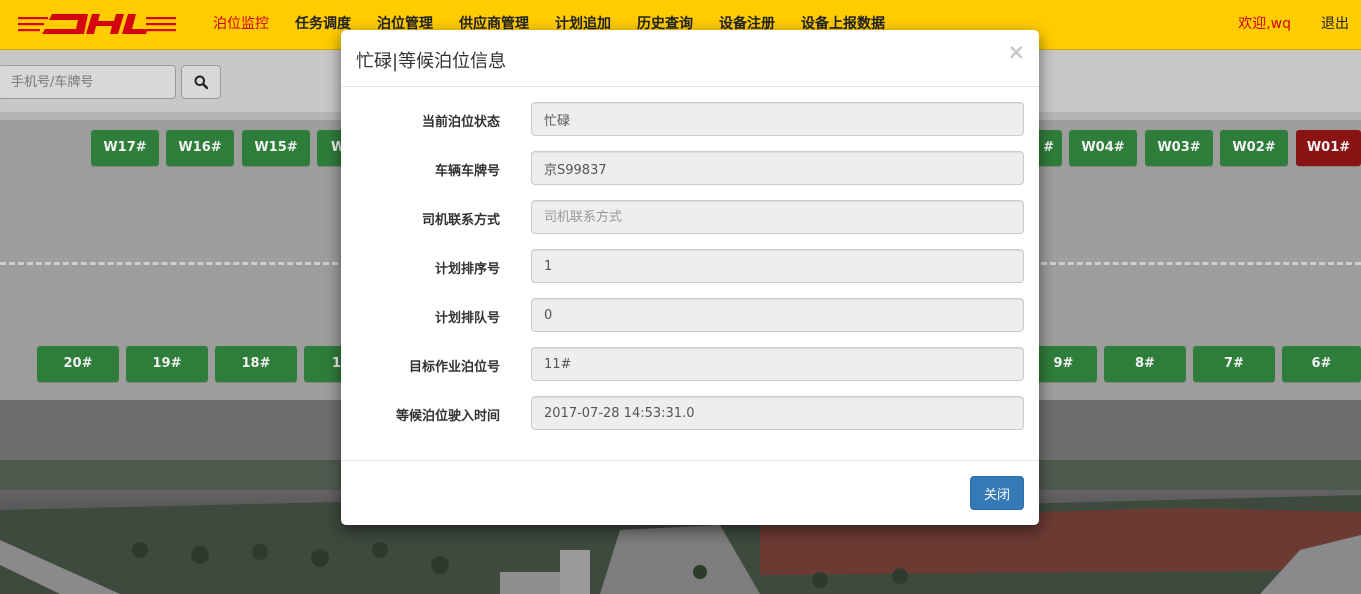 This screenshot has height=594, width=1361. Describe the element at coordinates (467, 269) in the screenshot. I see `plan-sort-number-label: 计划排序号` at that location.